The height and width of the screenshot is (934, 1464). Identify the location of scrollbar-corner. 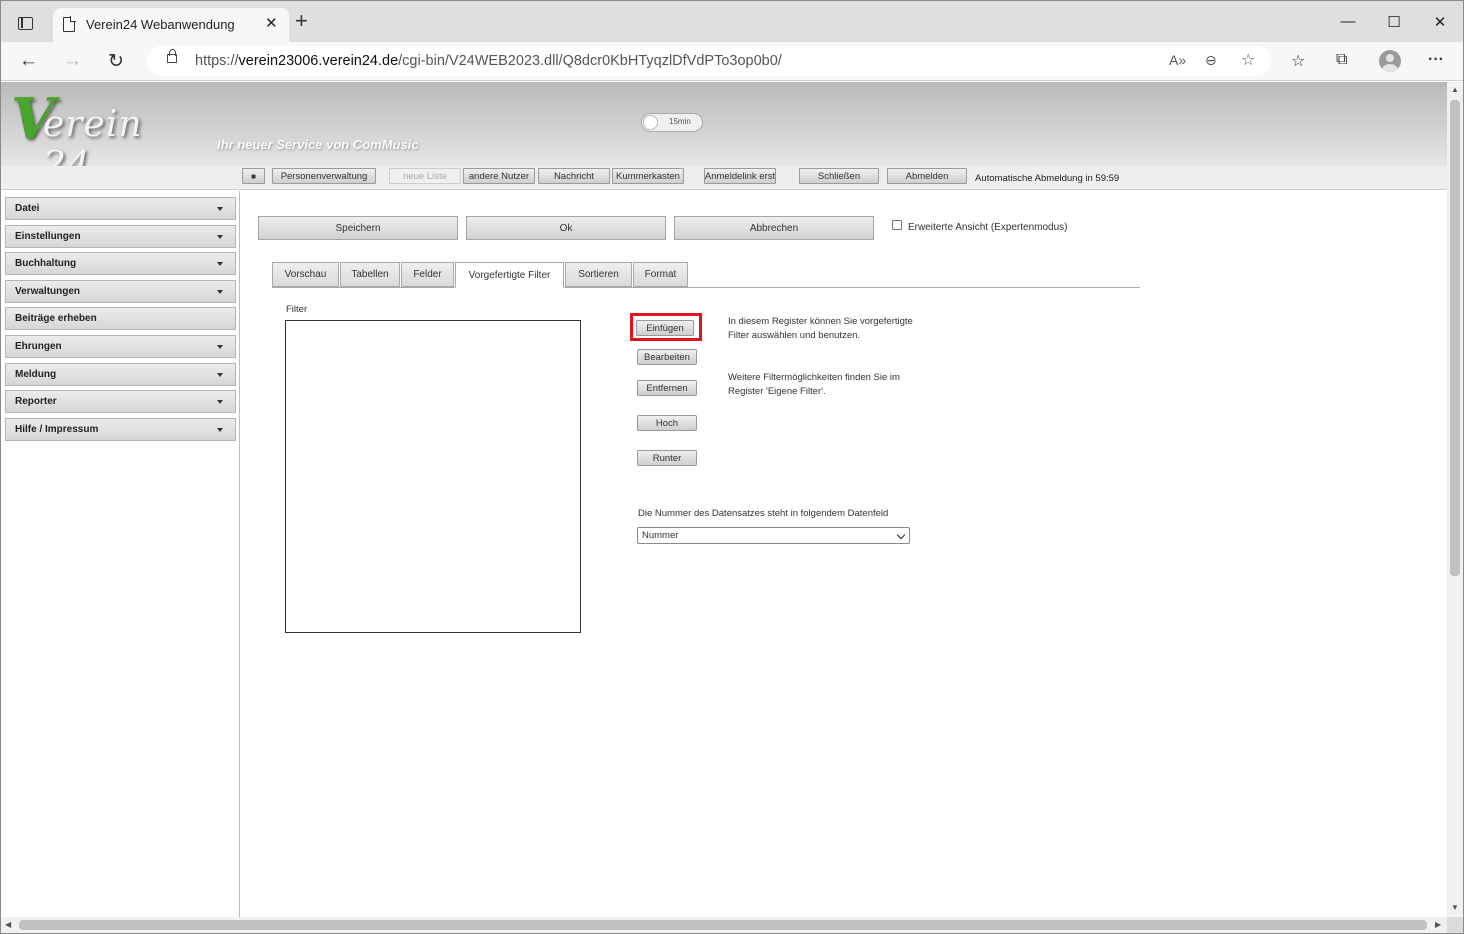
(1455, 925).